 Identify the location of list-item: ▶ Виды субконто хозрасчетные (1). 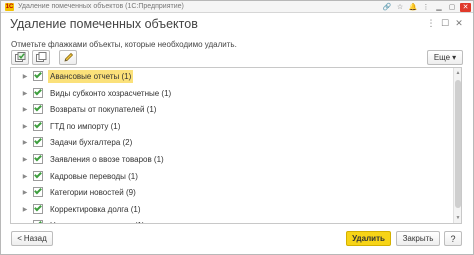
(231, 94).